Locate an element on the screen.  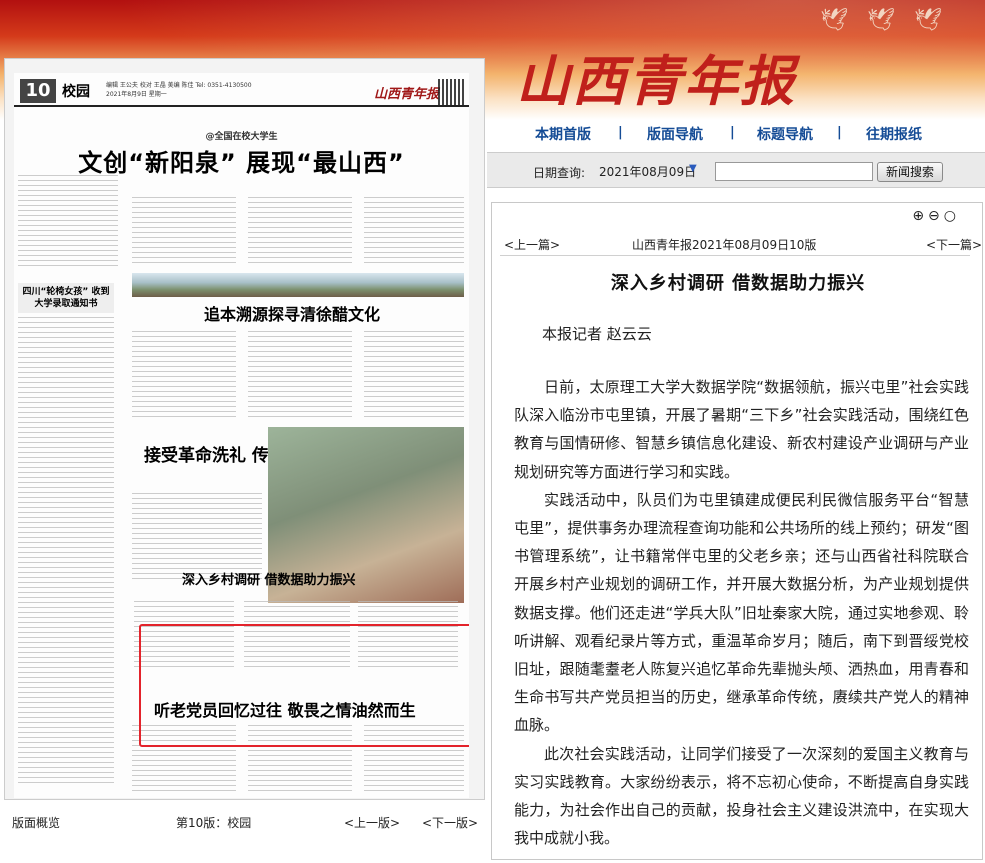
page-number: 10 is located at coordinates (38, 91).